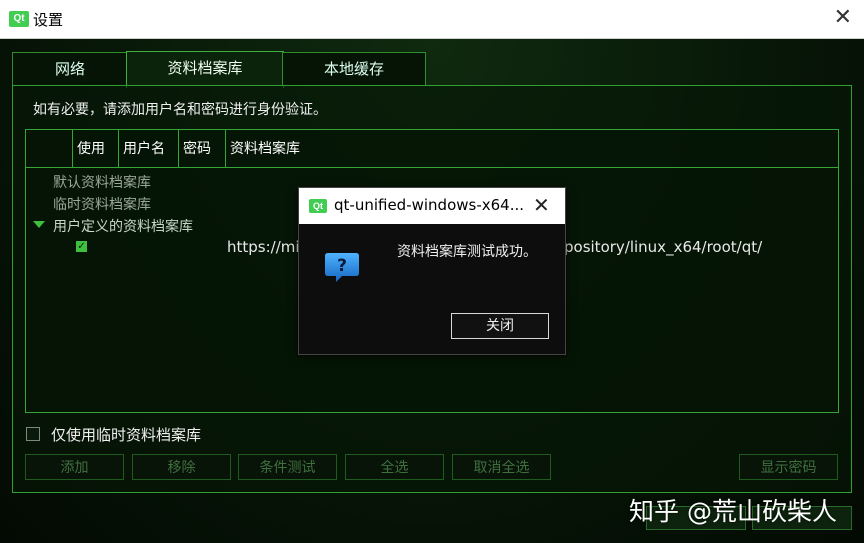 The width and height of the screenshot is (864, 543). What do you see at coordinates (354, 69) in the screenshot?
I see `tab-local-cache: 本地缓存` at bounding box center [354, 69].